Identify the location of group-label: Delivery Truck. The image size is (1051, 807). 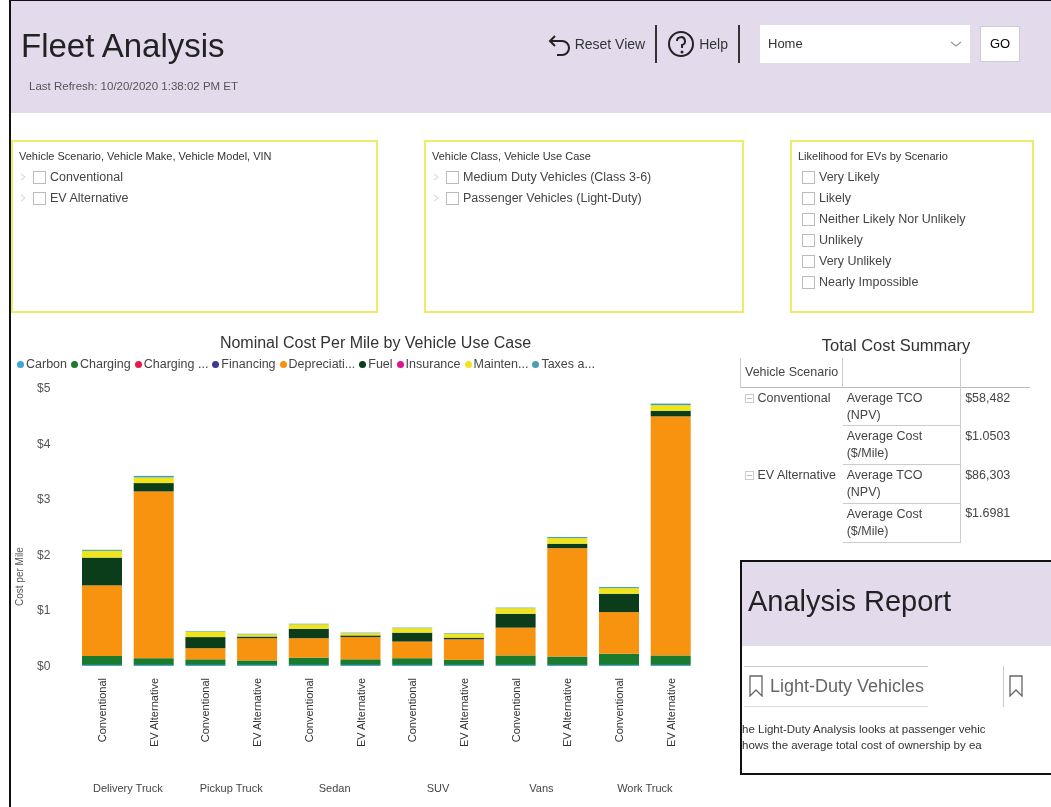
(128, 787).